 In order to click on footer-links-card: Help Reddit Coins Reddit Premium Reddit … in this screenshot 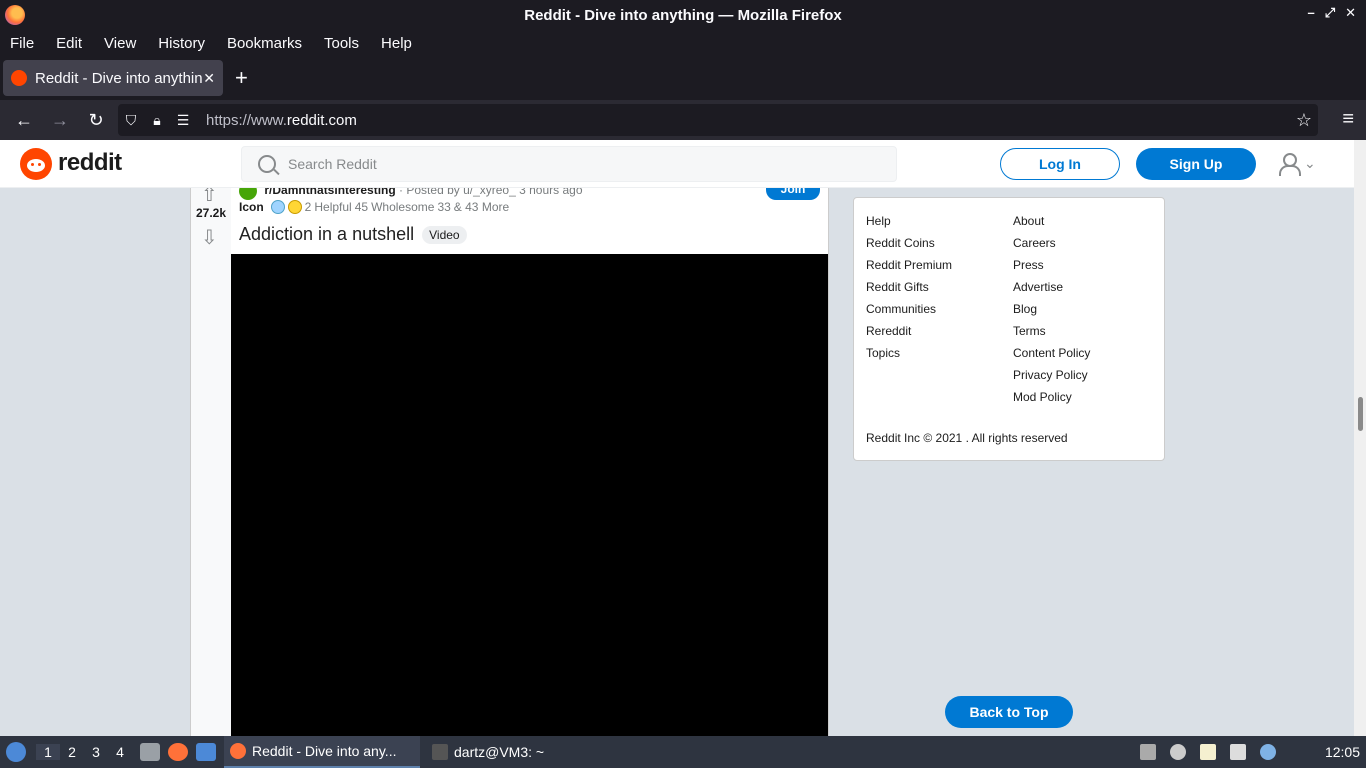, I will do `click(1009, 329)`.